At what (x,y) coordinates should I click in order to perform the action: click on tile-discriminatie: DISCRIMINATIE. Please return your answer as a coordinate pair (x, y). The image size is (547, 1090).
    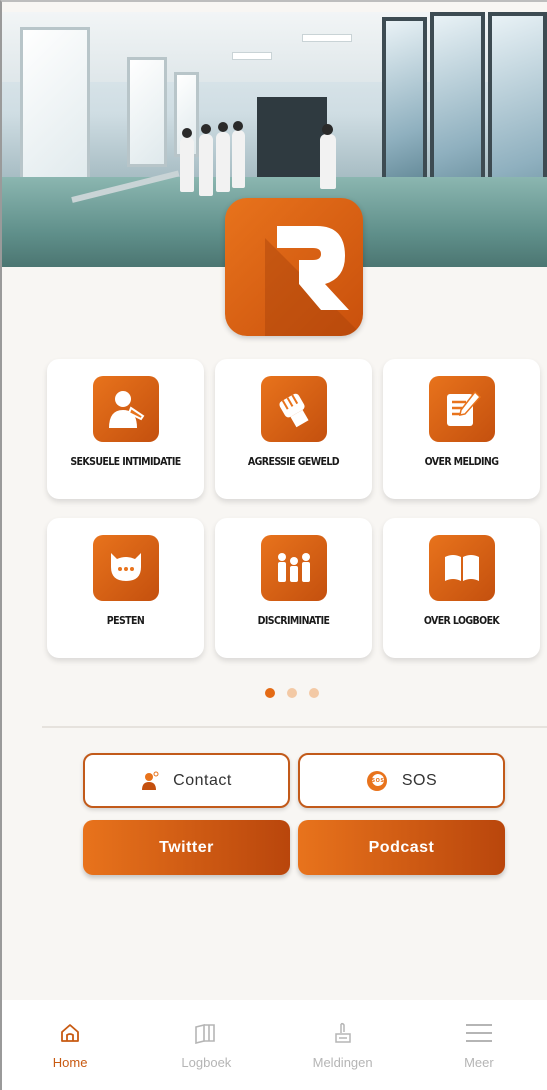
    Looking at the image, I should click on (293, 588).